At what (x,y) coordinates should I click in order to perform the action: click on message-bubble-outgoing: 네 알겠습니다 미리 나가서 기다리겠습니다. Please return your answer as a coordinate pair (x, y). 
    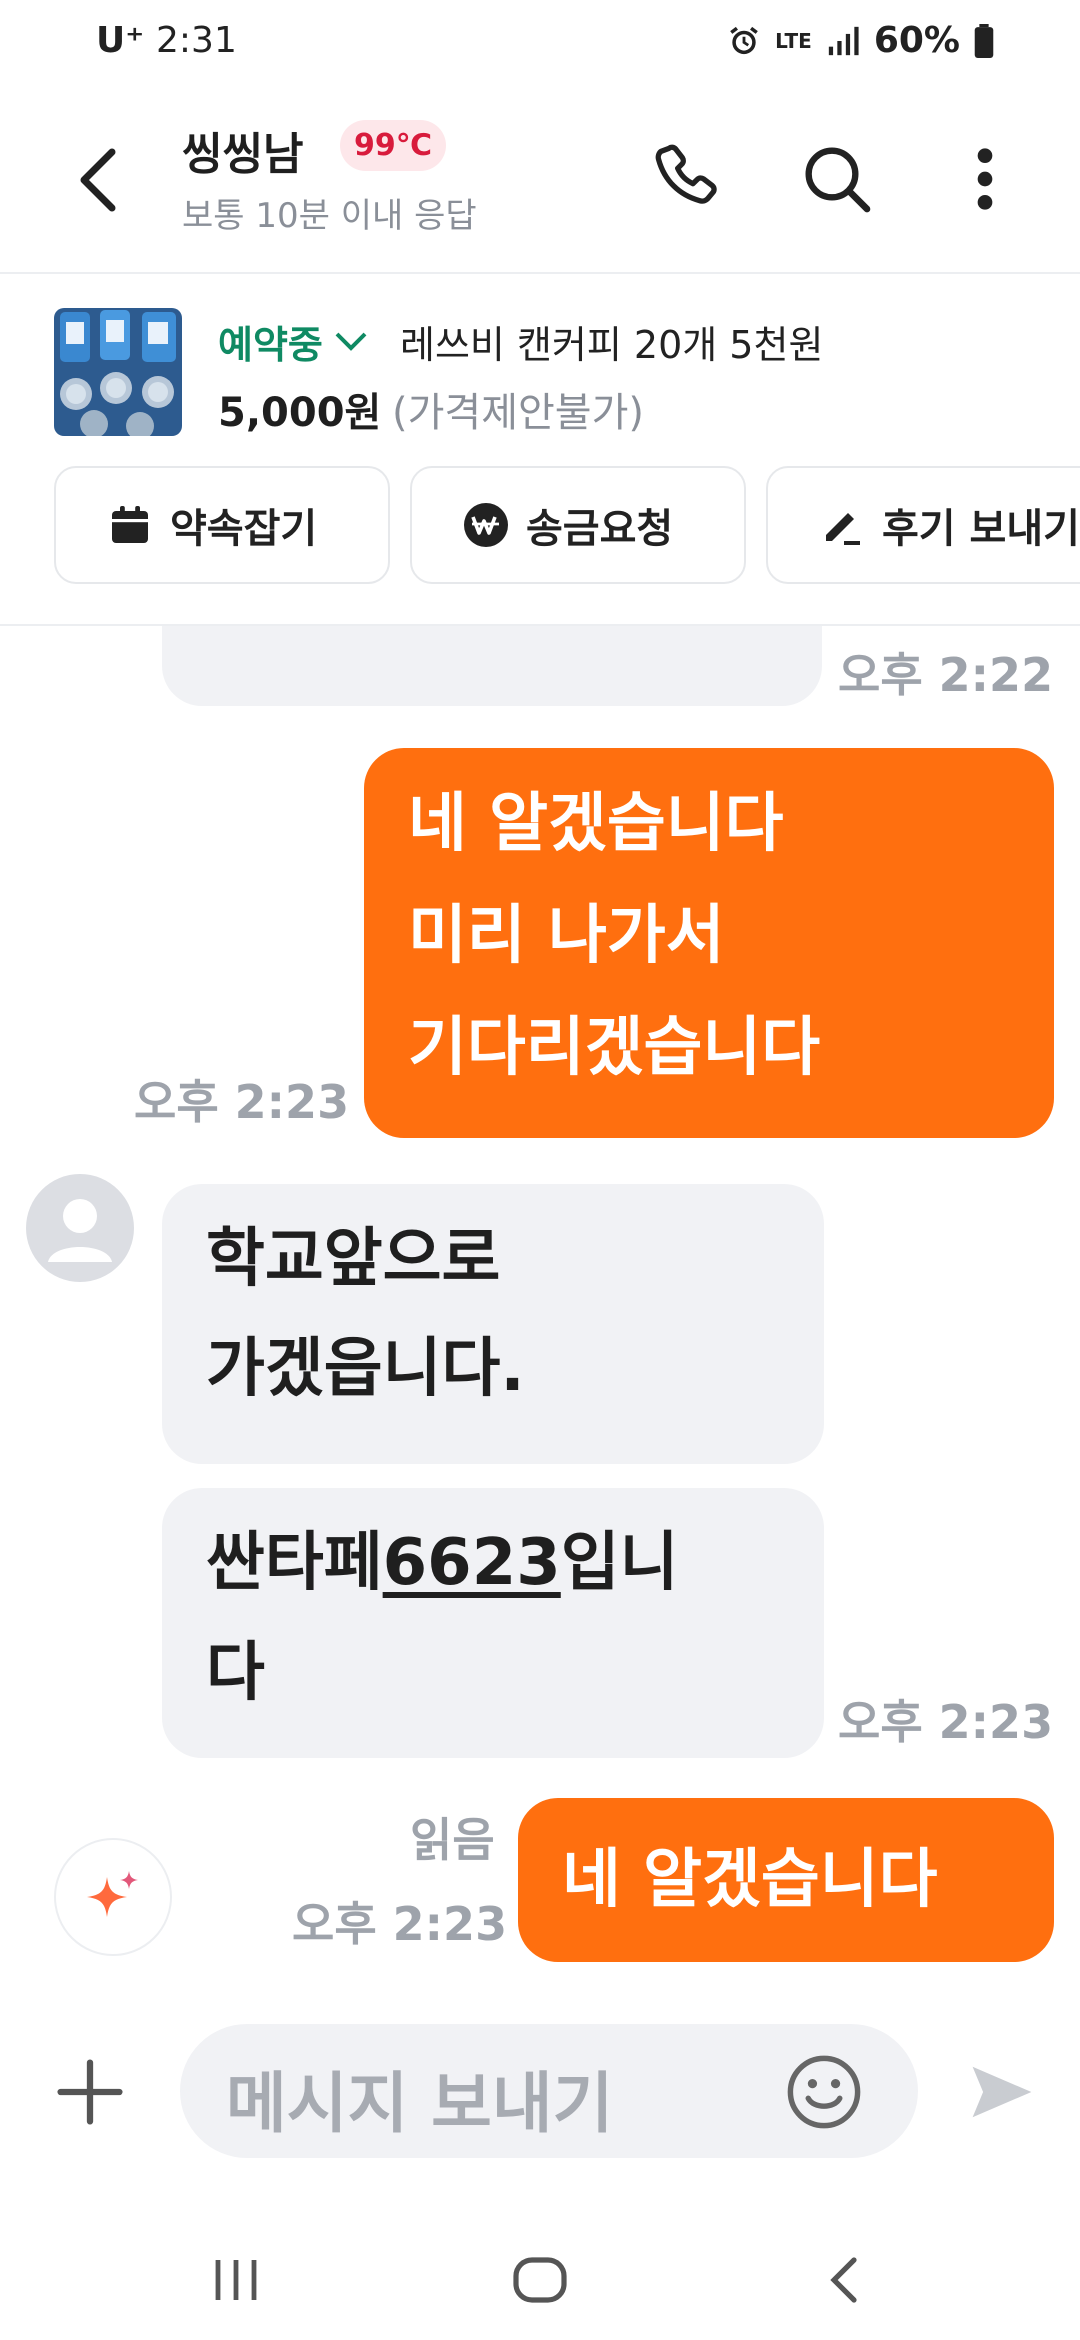
    Looking at the image, I should click on (709, 943).